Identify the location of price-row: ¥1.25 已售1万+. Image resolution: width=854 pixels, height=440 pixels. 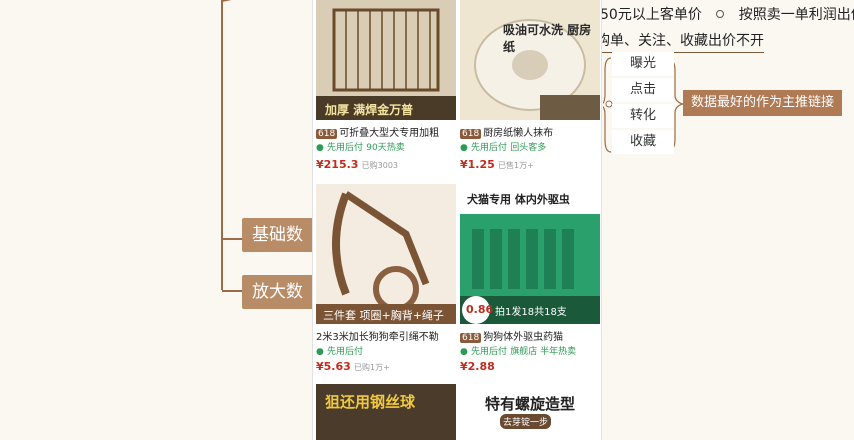
(497, 164).